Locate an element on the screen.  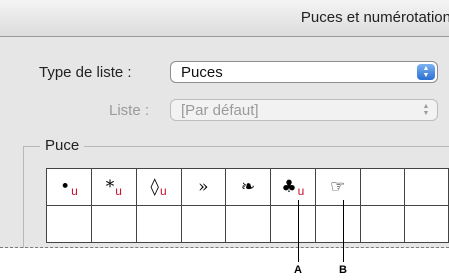
bullet-group-title: Puce is located at coordinates (62, 145).